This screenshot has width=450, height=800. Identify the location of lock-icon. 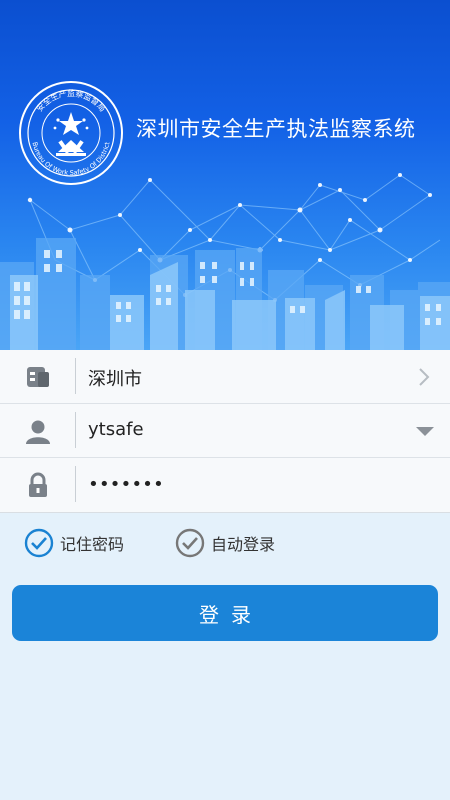
(38, 484).